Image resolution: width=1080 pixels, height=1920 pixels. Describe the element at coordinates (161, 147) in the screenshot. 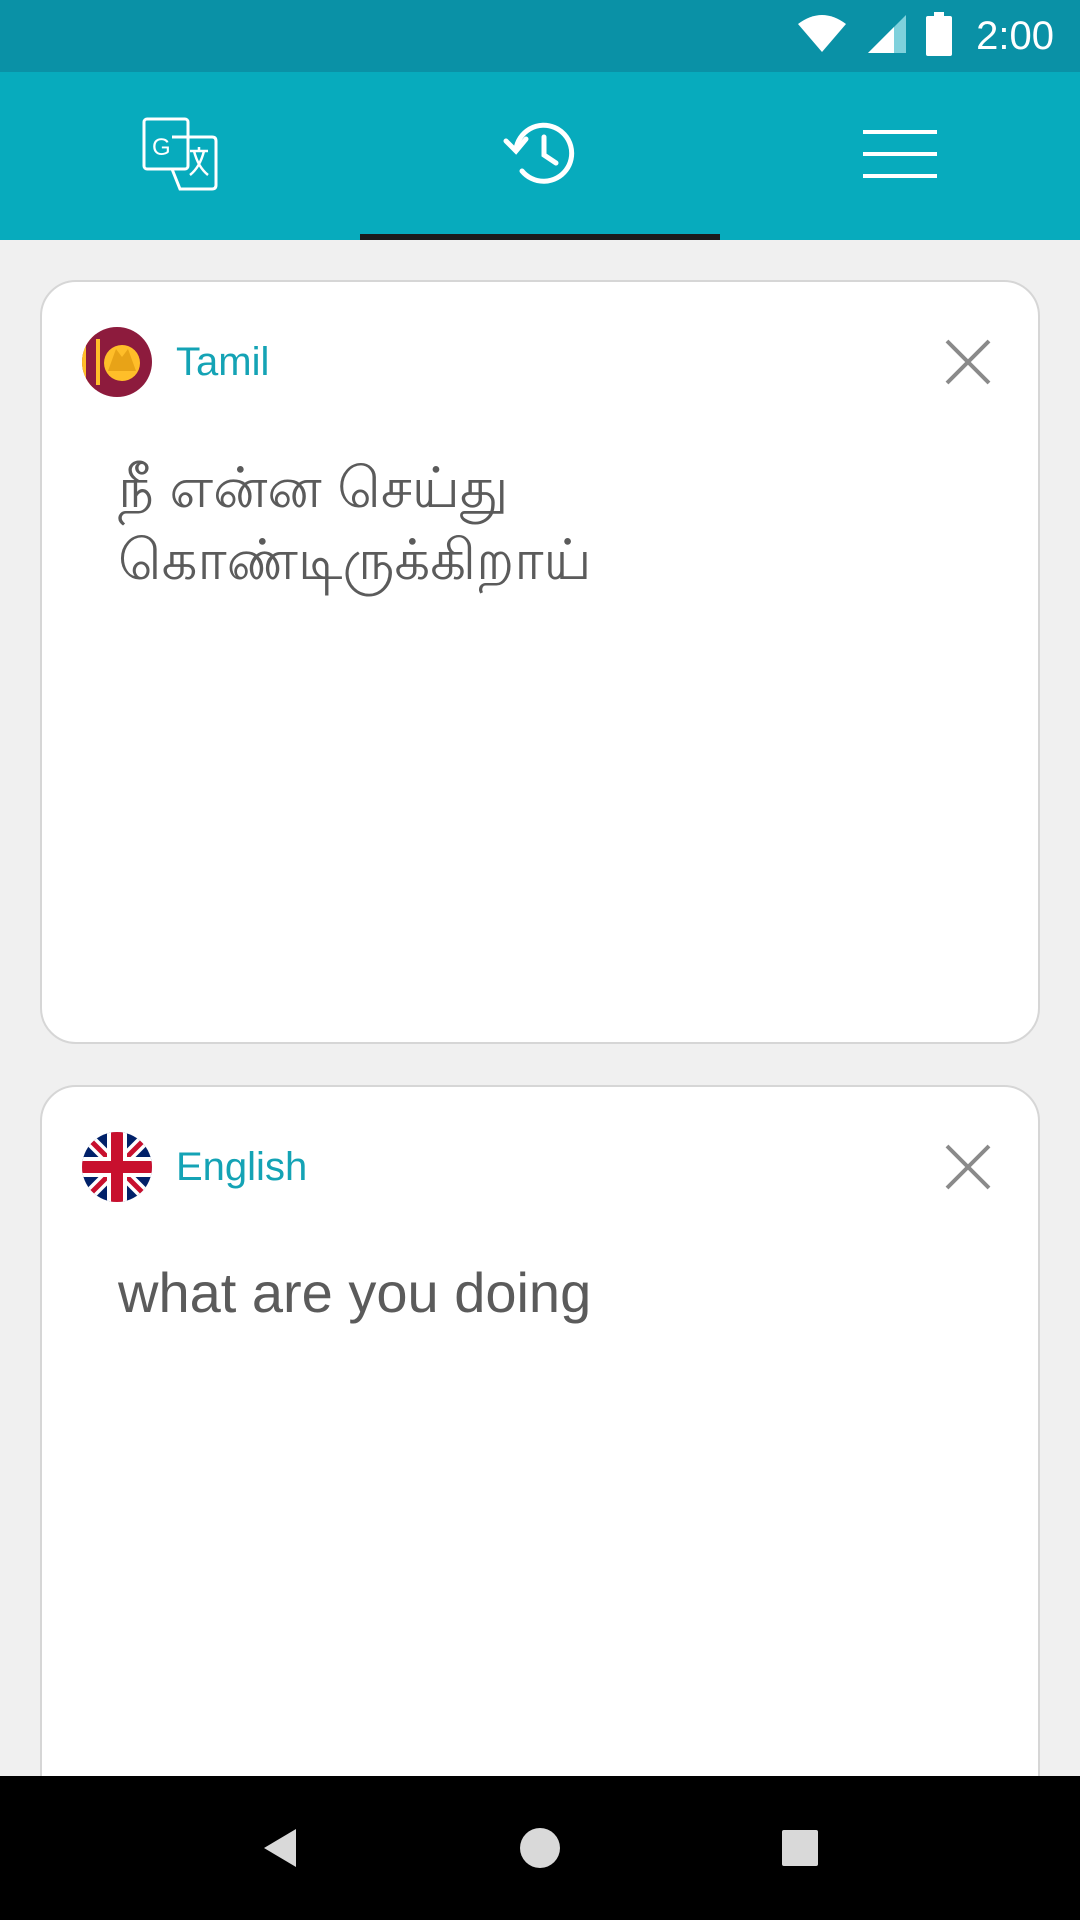

I see `svg-text: G` at that location.